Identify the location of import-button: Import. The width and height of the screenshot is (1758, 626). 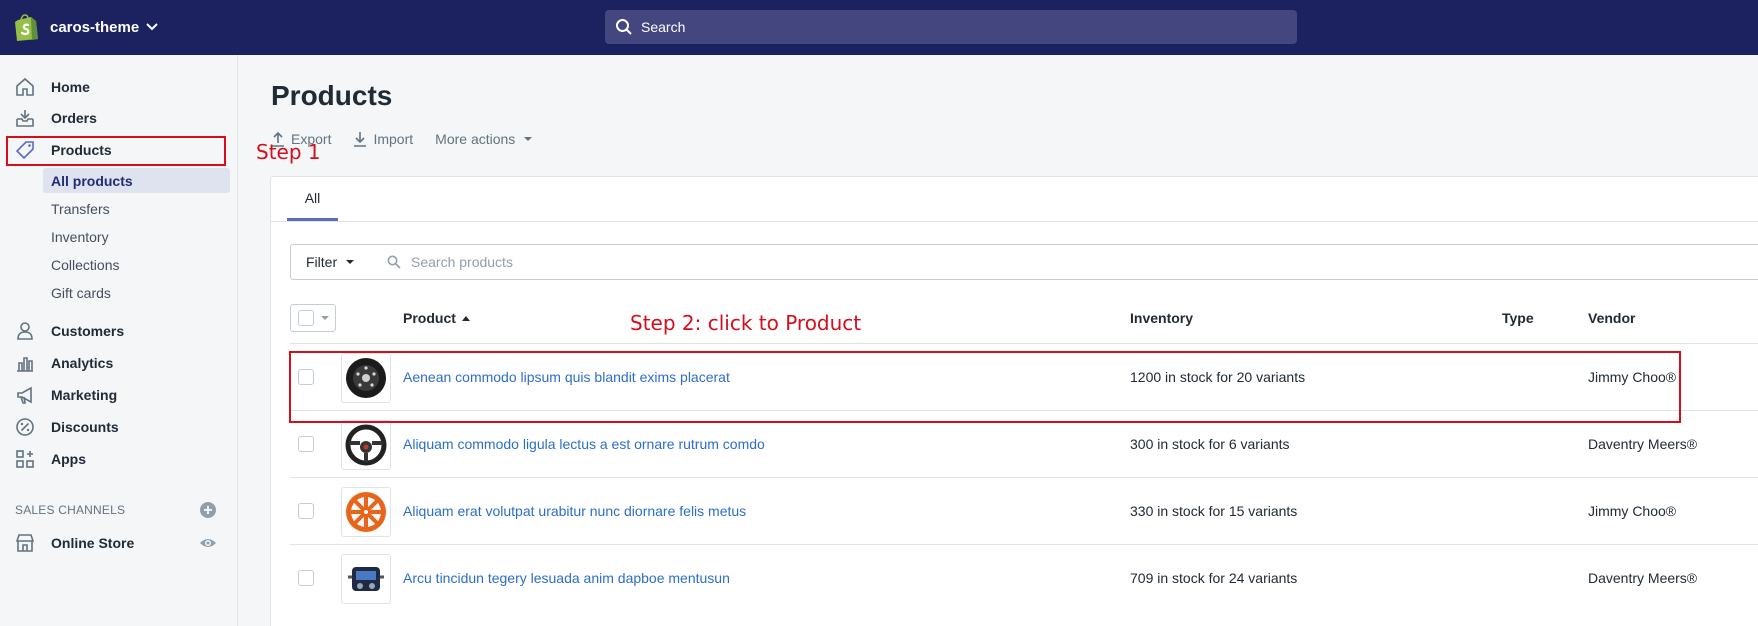
(383, 139).